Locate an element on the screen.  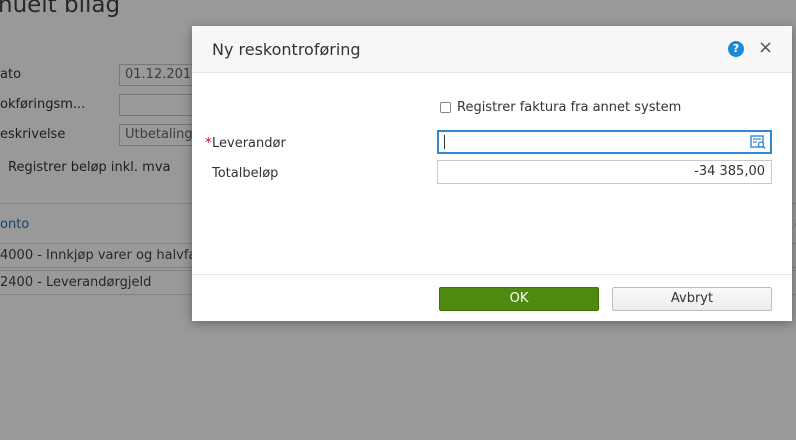
external-invoice-option: Registrer faktura fra annet system is located at coordinates (560, 107).